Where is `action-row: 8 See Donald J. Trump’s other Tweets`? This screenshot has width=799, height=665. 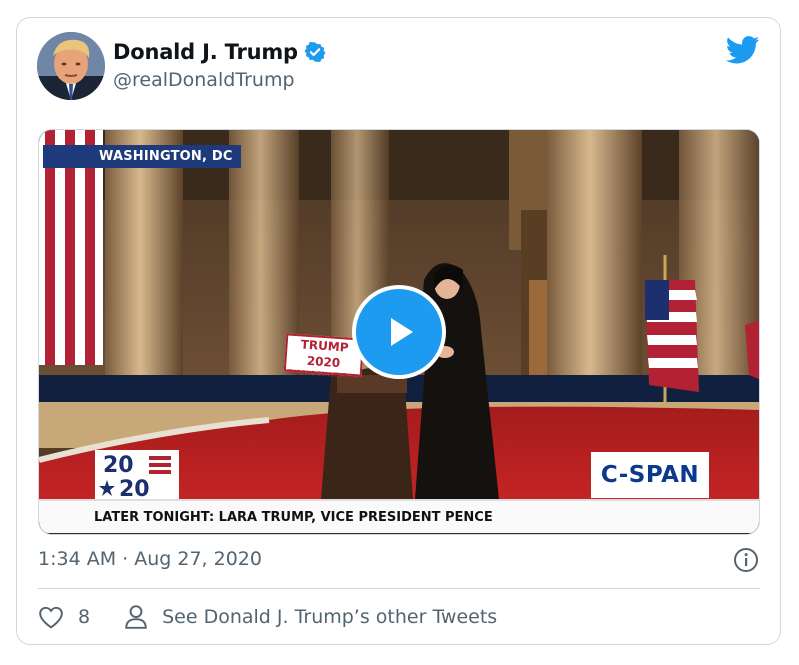
action-row: 8 See Donald J. Trump’s other Tweets is located at coordinates (267, 617).